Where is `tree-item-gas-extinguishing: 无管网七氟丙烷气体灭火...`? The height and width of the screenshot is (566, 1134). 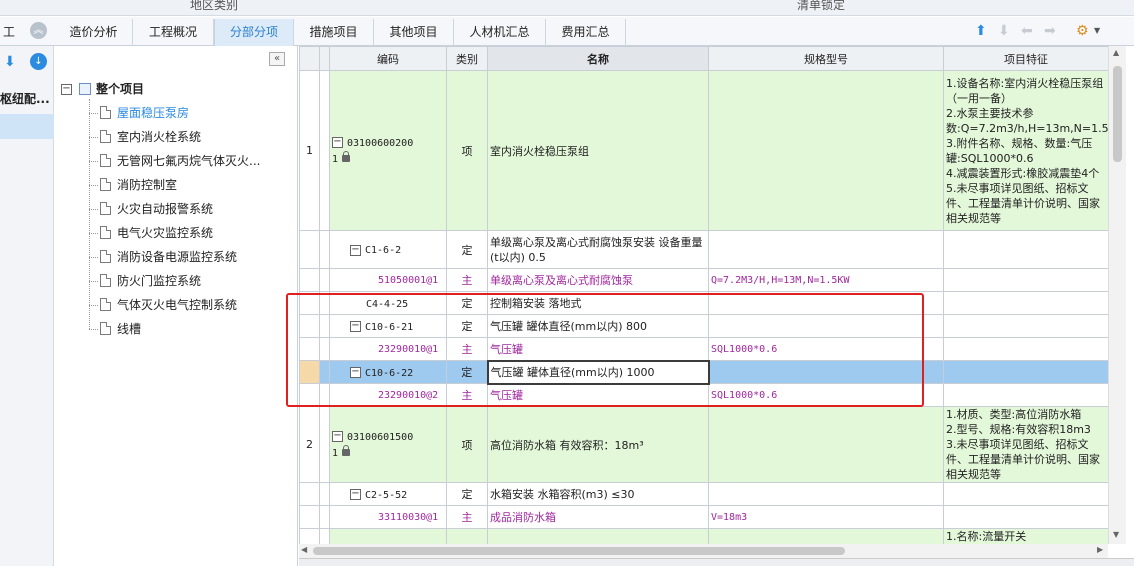 tree-item-gas-extinguishing: 无管网七氟丙烷气体灭火... is located at coordinates (180, 161).